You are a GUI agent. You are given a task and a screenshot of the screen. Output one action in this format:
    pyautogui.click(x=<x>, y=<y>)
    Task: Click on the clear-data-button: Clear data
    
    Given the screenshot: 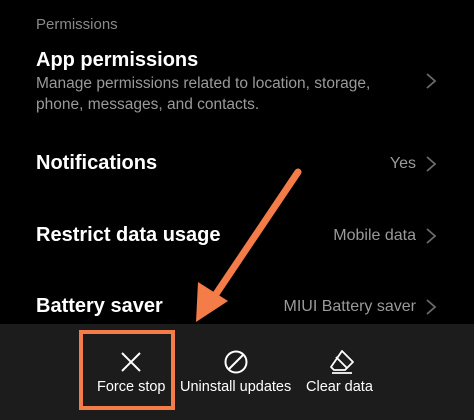 What is the action you would take?
    pyautogui.click(x=342, y=372)
    